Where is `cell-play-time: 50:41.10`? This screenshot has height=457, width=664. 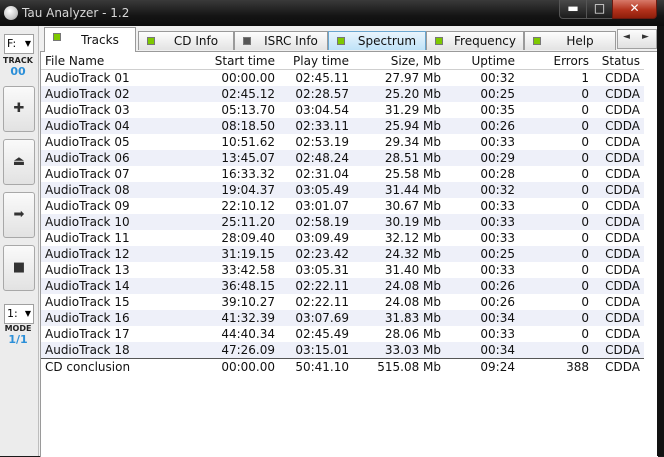
cell-play-time: 50:41.10 is located at coordinates (316, 366).